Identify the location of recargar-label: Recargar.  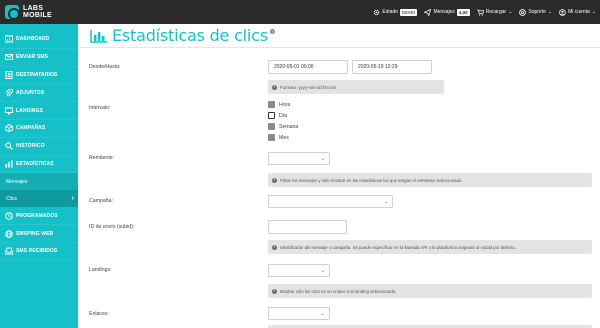
(496, 12).